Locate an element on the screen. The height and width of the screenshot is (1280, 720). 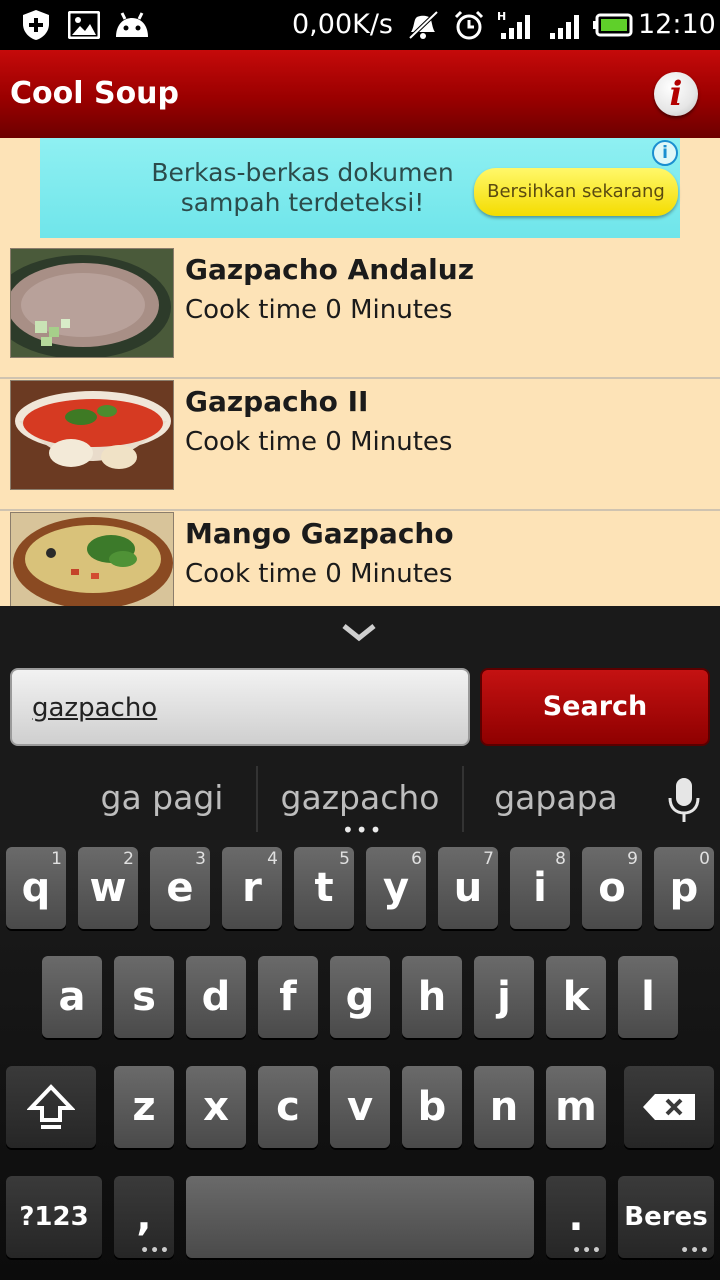
key-m: m is located at coordinates (576, 1107).